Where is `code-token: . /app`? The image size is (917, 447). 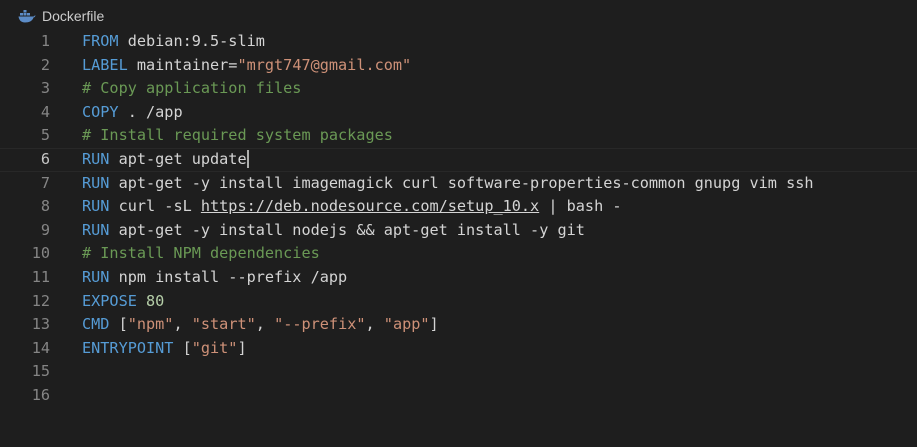 code-token: . /app is located at coordinates (150, 111).